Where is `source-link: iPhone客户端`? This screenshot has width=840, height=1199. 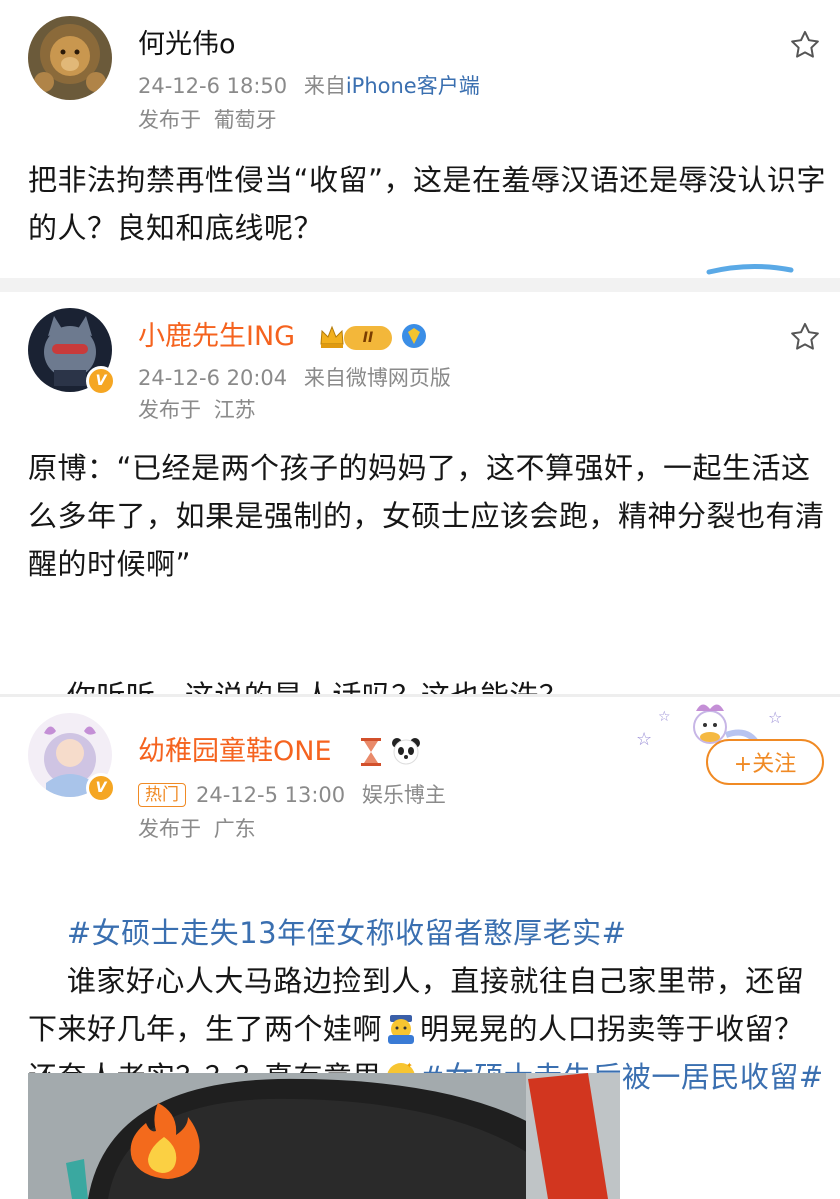
source-link: iPhone客户端 is located at coordinates (413, 86).